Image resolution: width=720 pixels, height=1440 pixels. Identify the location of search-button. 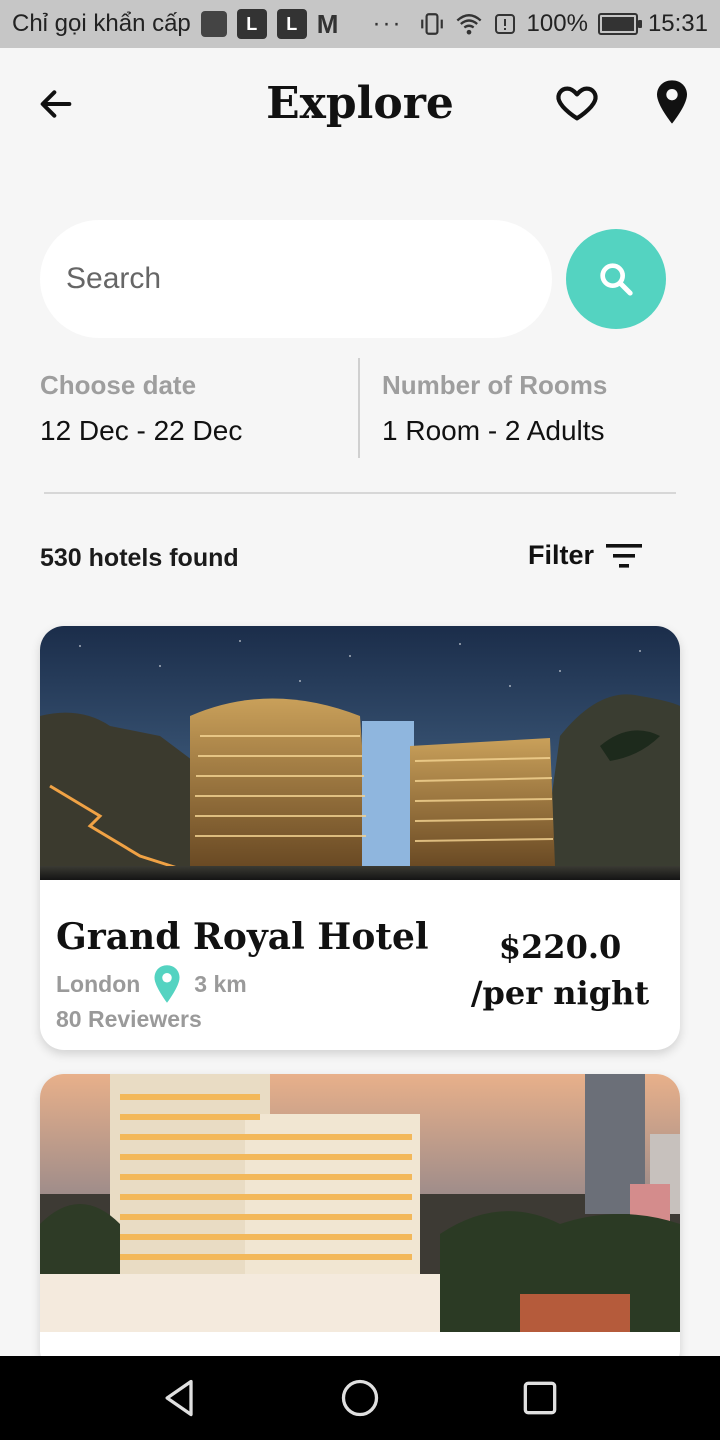
(616, 279).